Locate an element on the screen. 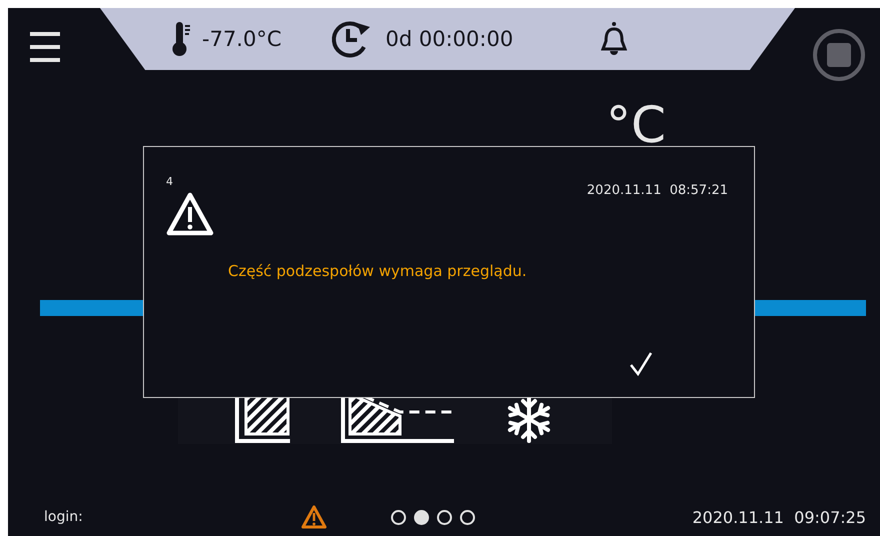 Image resolution: width=880 pixels, height=536 pixels. chamber-temperature: -77.0°C is located at coordinates (242, 39).